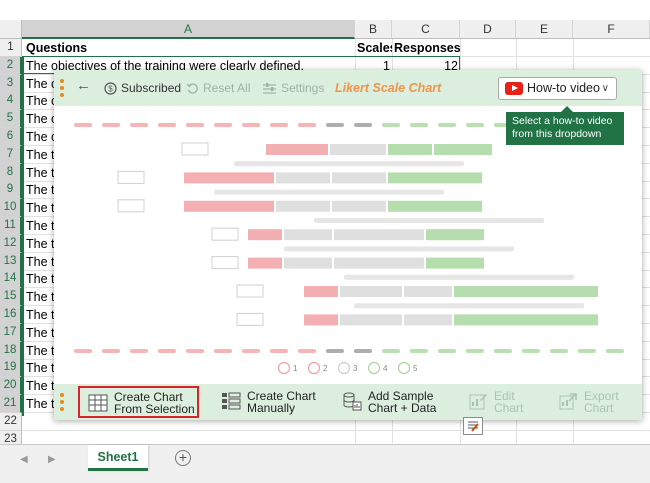 This screenshot has height=483, width=650. Describe the element at coordinates (24, 459) in the screenshot. I see `prev-sheet-icon: ◀` at that location.